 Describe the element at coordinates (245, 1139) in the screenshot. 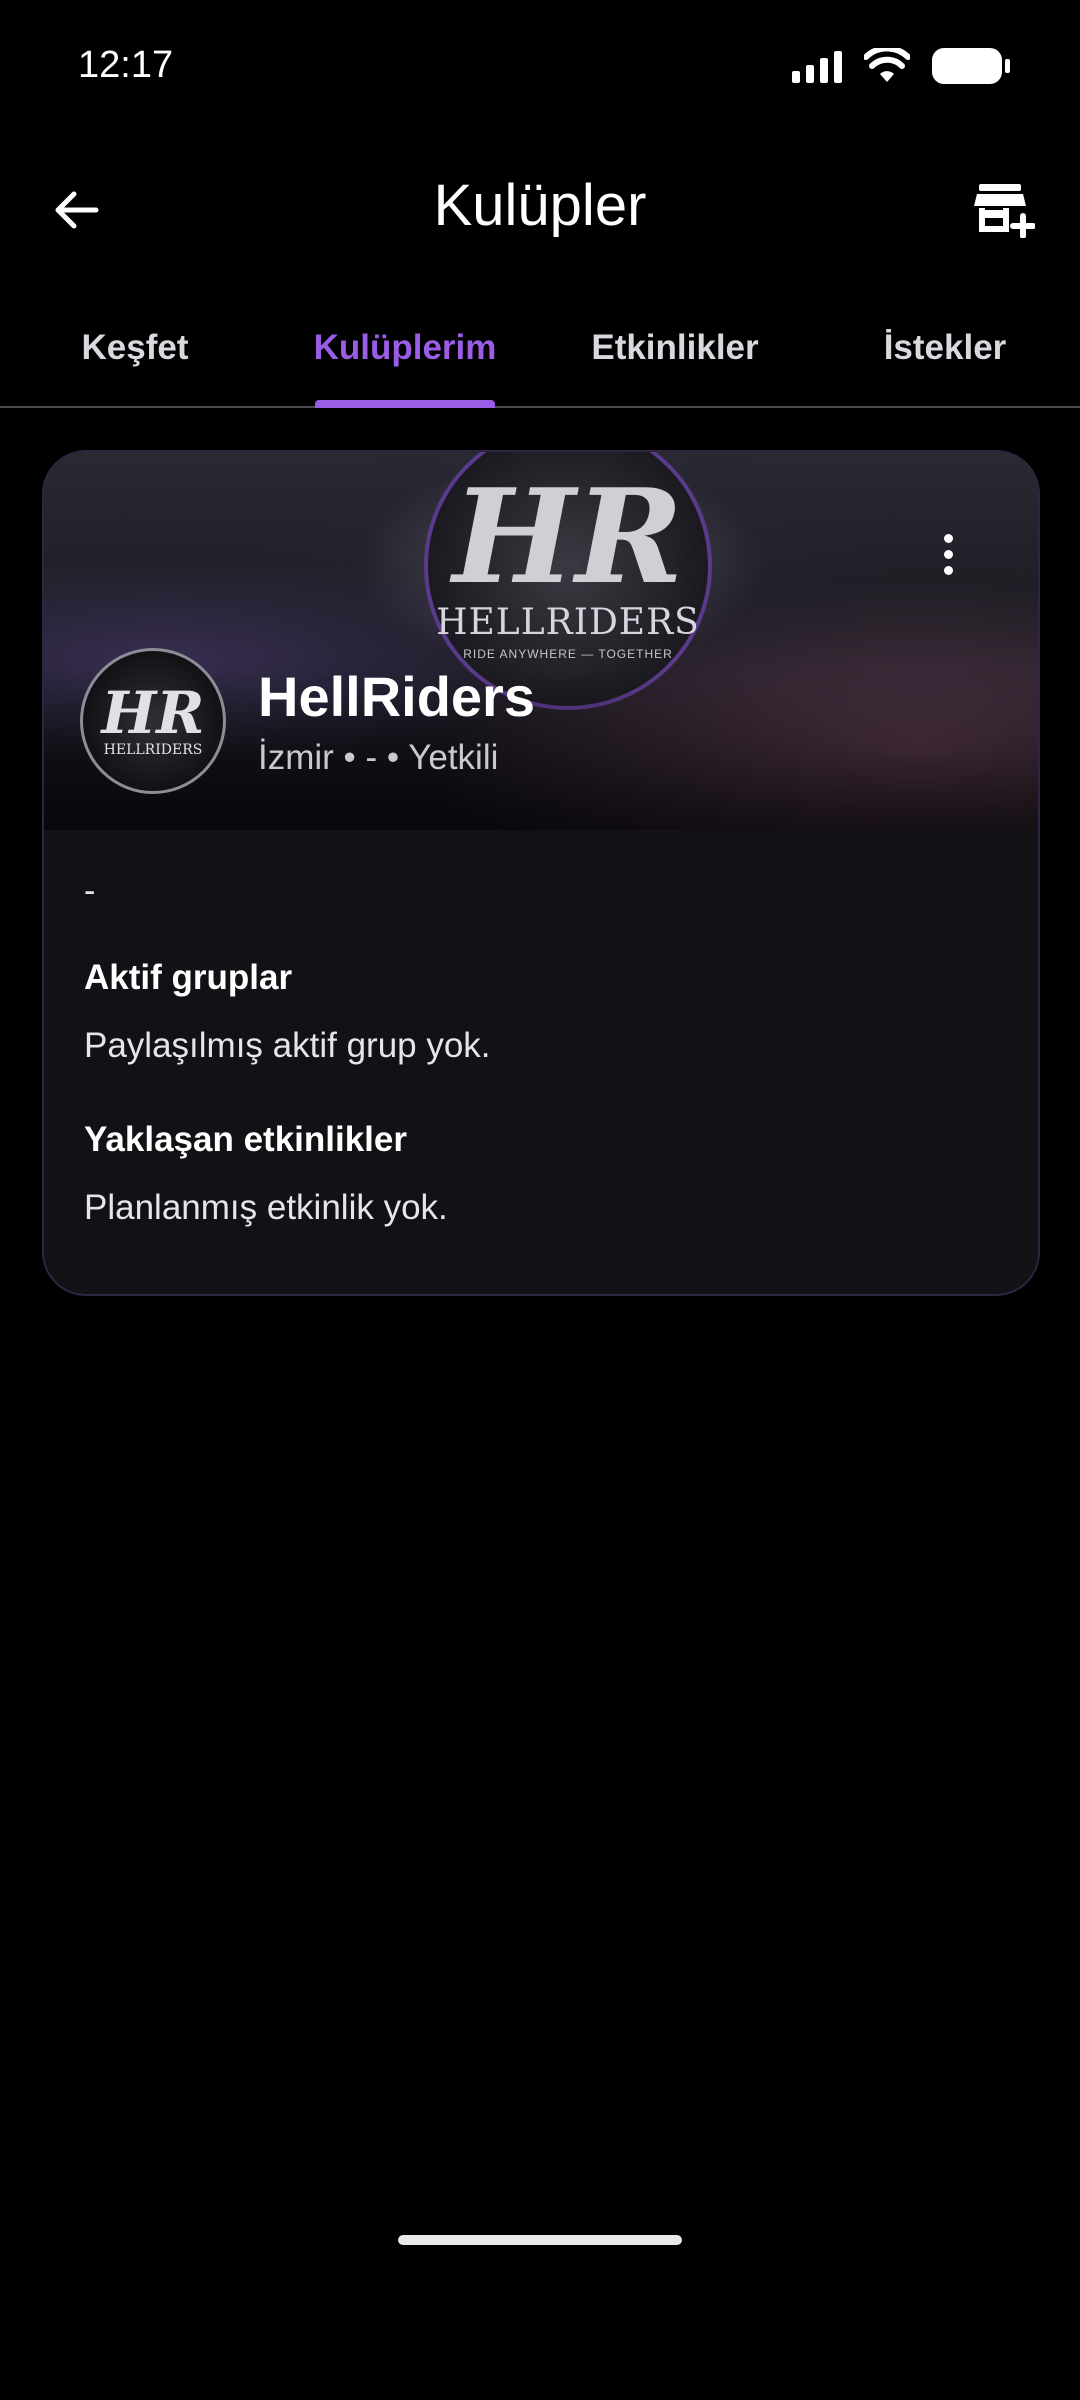

I see `upcoming-events-title: Yaklaşan etkinlikler` at that location.